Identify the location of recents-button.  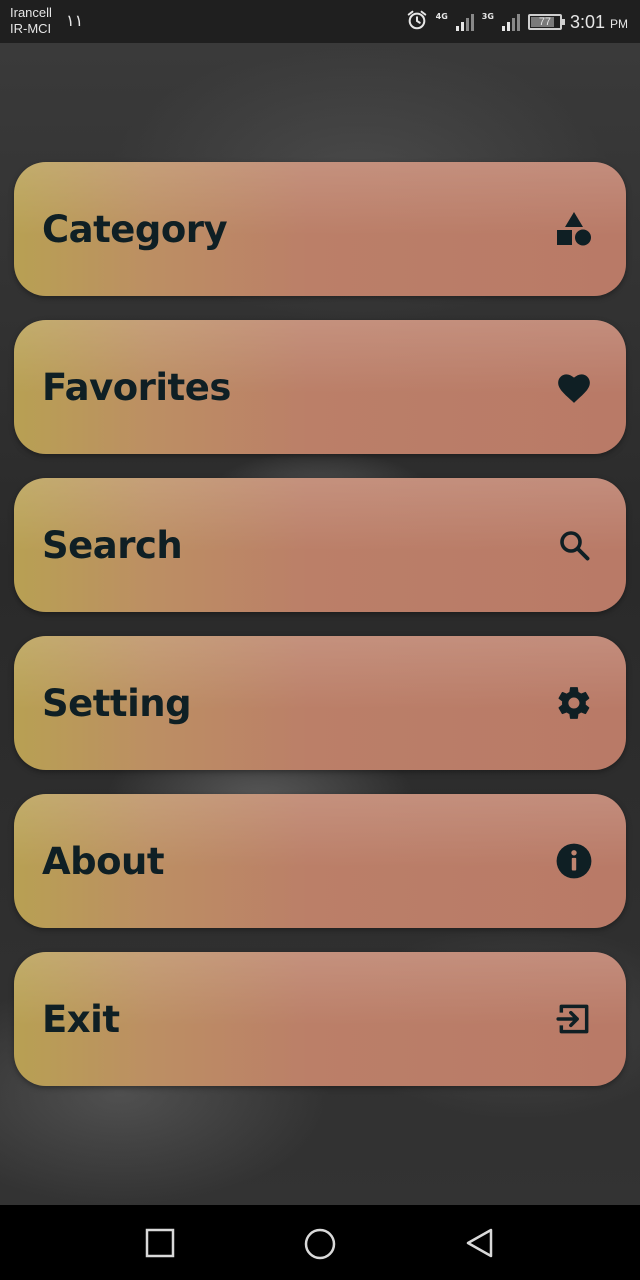
(160, 1243).